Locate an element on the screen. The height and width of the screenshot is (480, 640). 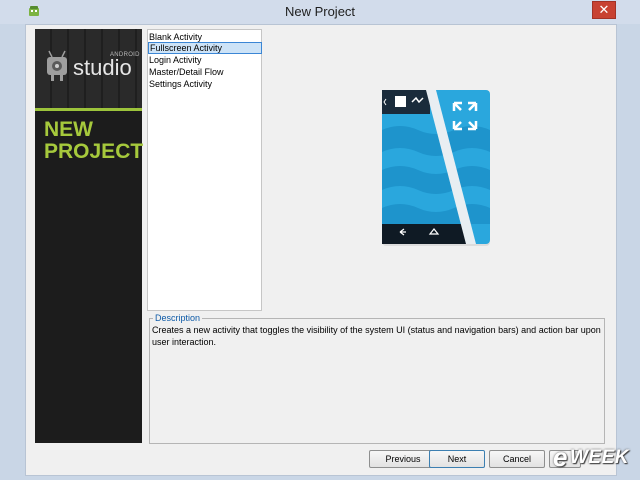
list-item-login-activity: Login Activity is located at coordinates (204, 60).